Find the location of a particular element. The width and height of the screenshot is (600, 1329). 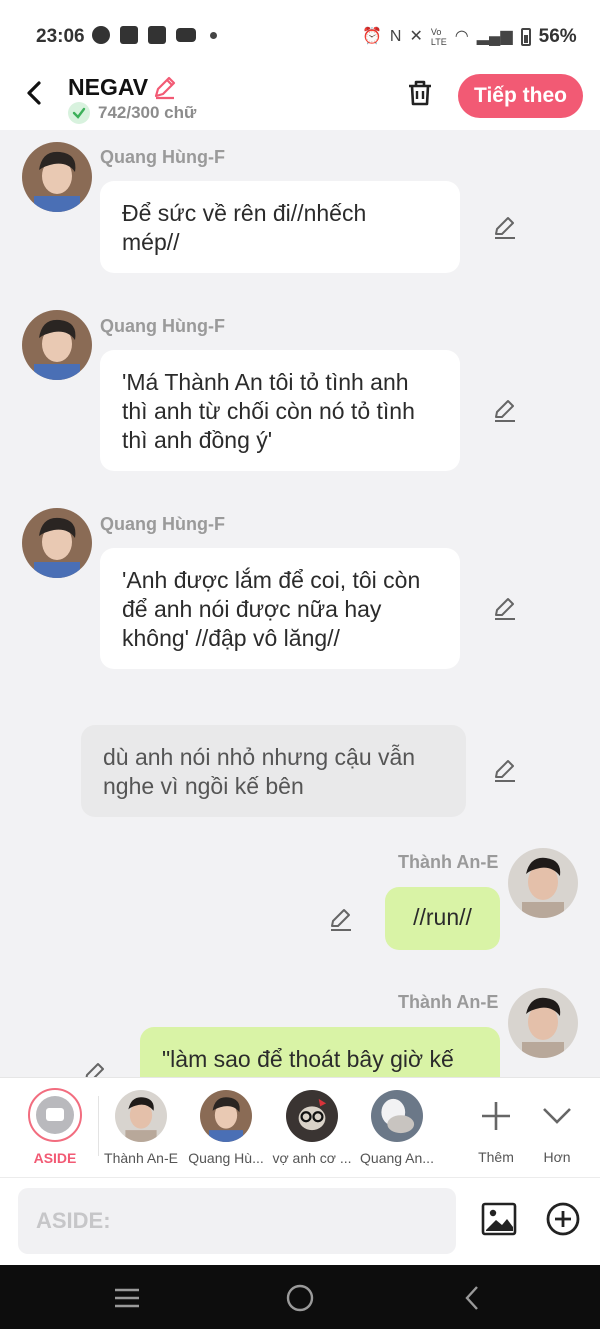

header: NEGAV 742/300 chữ Tiếp theo is located at coordinates (300, 101).